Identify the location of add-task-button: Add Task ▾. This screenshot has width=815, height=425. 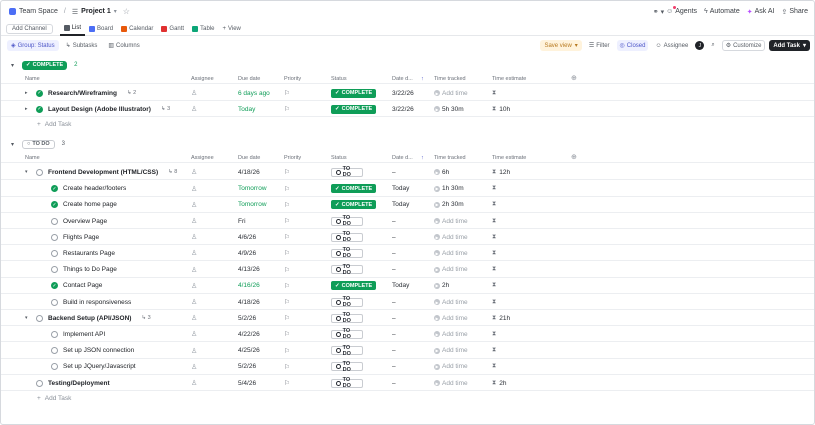
(789, 45).